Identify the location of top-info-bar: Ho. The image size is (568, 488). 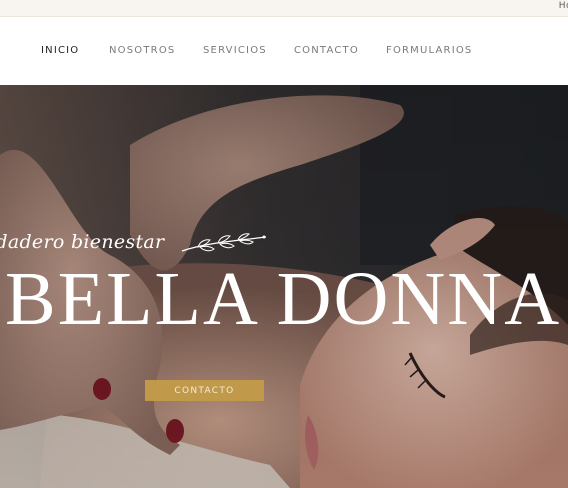
(284, 8).